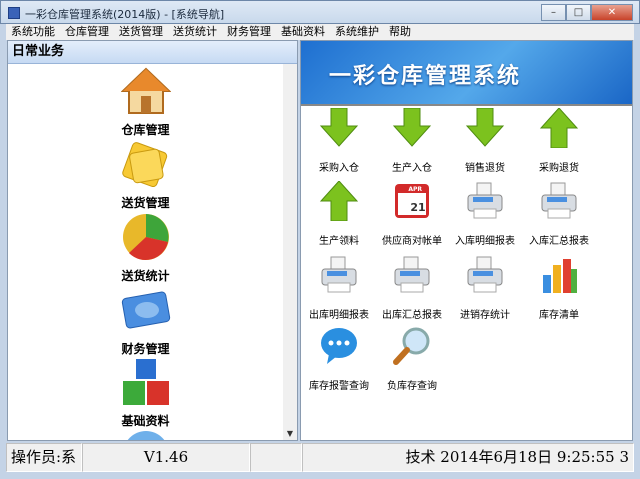 This screenshot has width=640, height=479. I want to click on menu-bar: 系统功能 仓库管理 送货管理 送货统计 财务管理 基础资料 系统维护 帮助, so click(320, 32).